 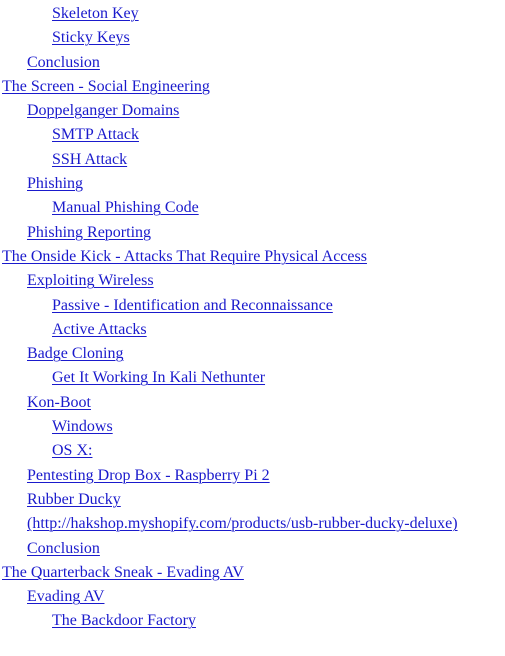 I want to click on toc-link: Evading AV, so click(x=65, y=596).